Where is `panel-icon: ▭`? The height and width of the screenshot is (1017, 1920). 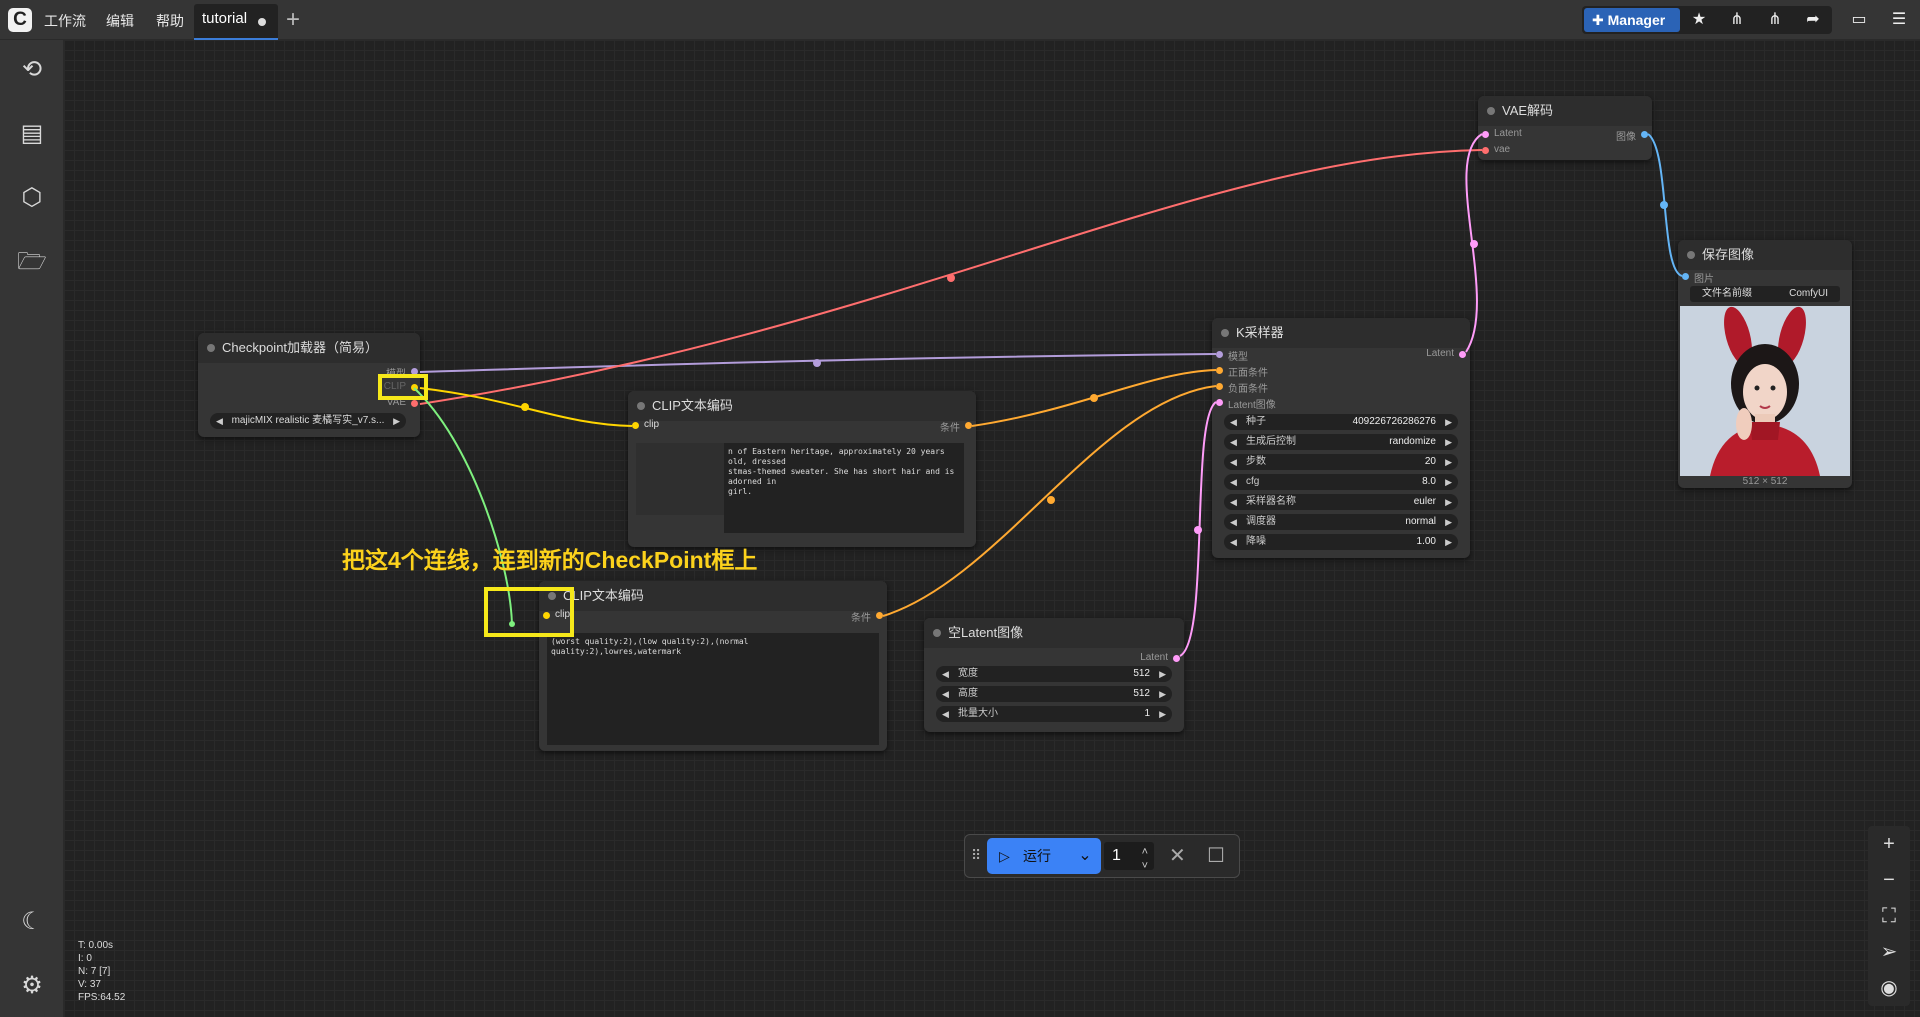
panel-icon: ▭ is located at coordinates (1859, 20).